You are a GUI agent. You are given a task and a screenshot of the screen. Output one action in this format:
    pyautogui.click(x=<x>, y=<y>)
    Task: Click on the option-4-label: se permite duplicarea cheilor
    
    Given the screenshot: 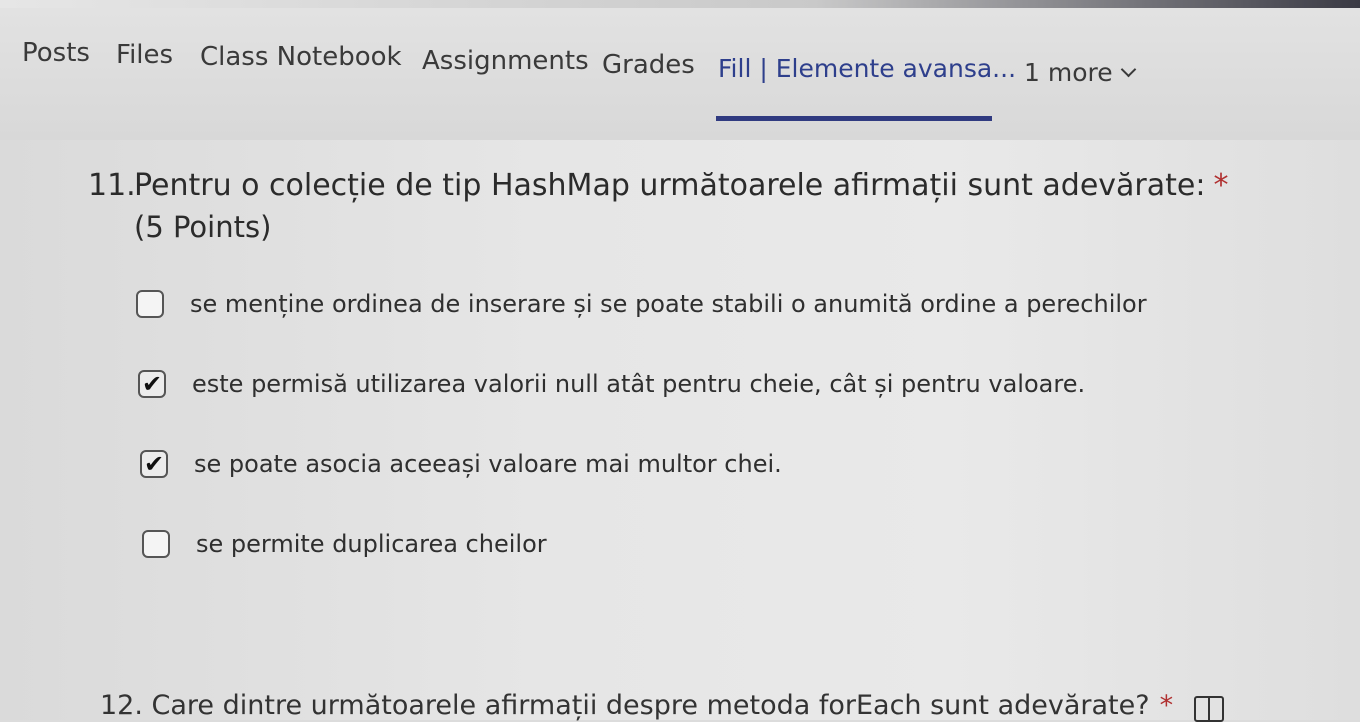 What is the action you would take?
    pyautogui.click(x=371, y=544)
    